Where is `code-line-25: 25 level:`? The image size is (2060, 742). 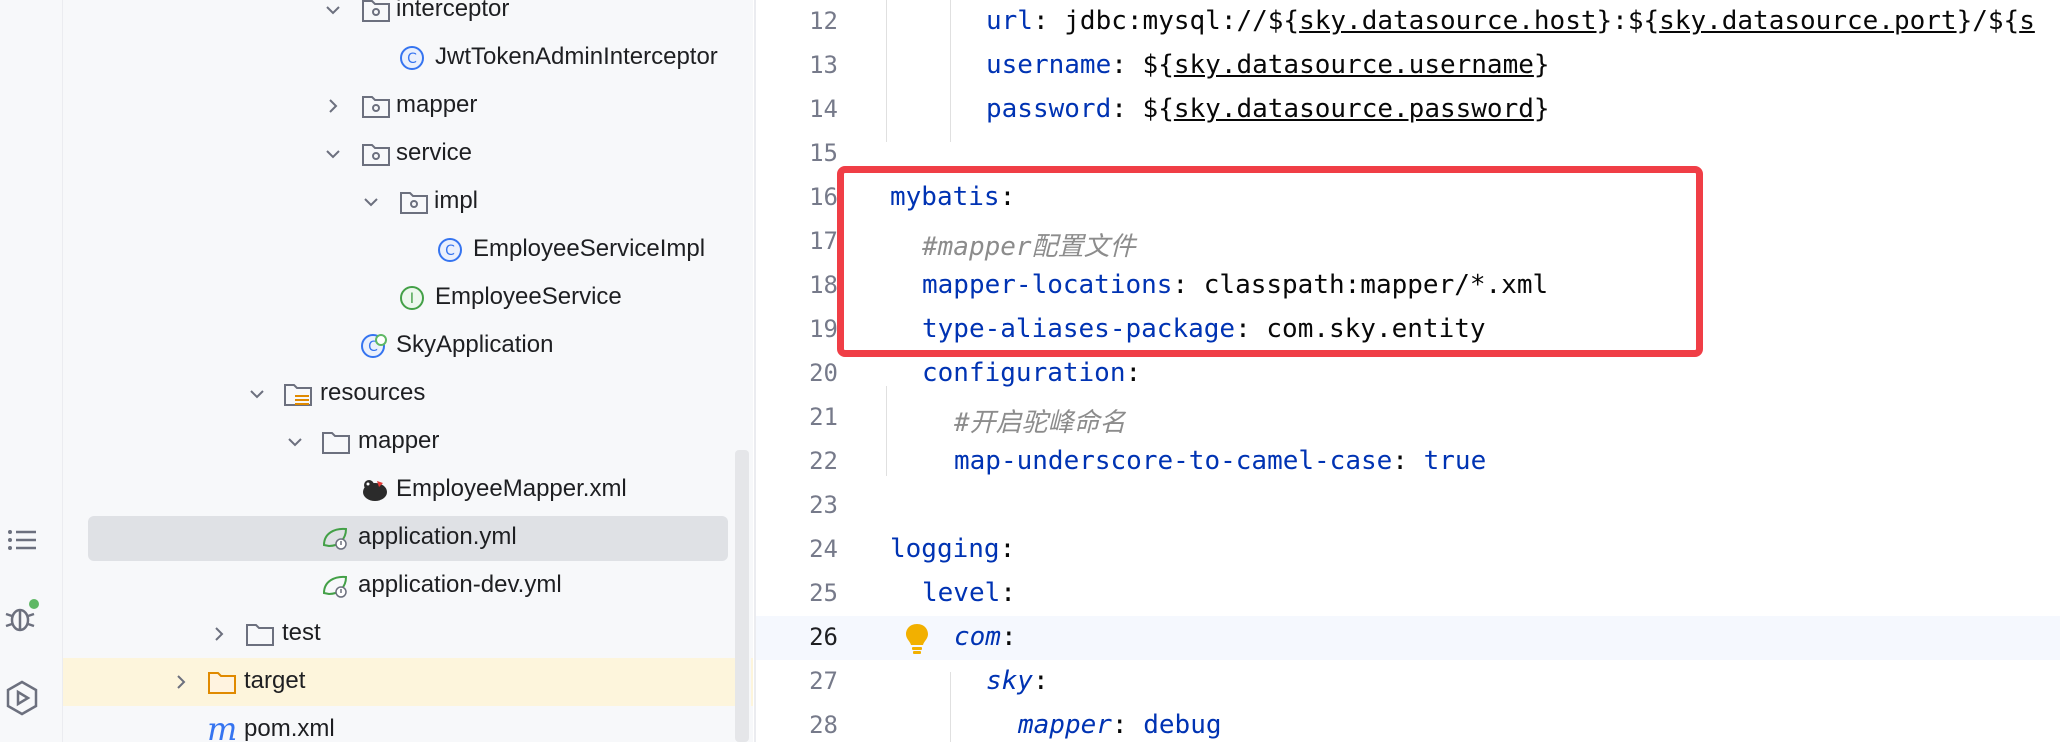 code-line-25: 25 level: is located at coordinates (1408, 594).